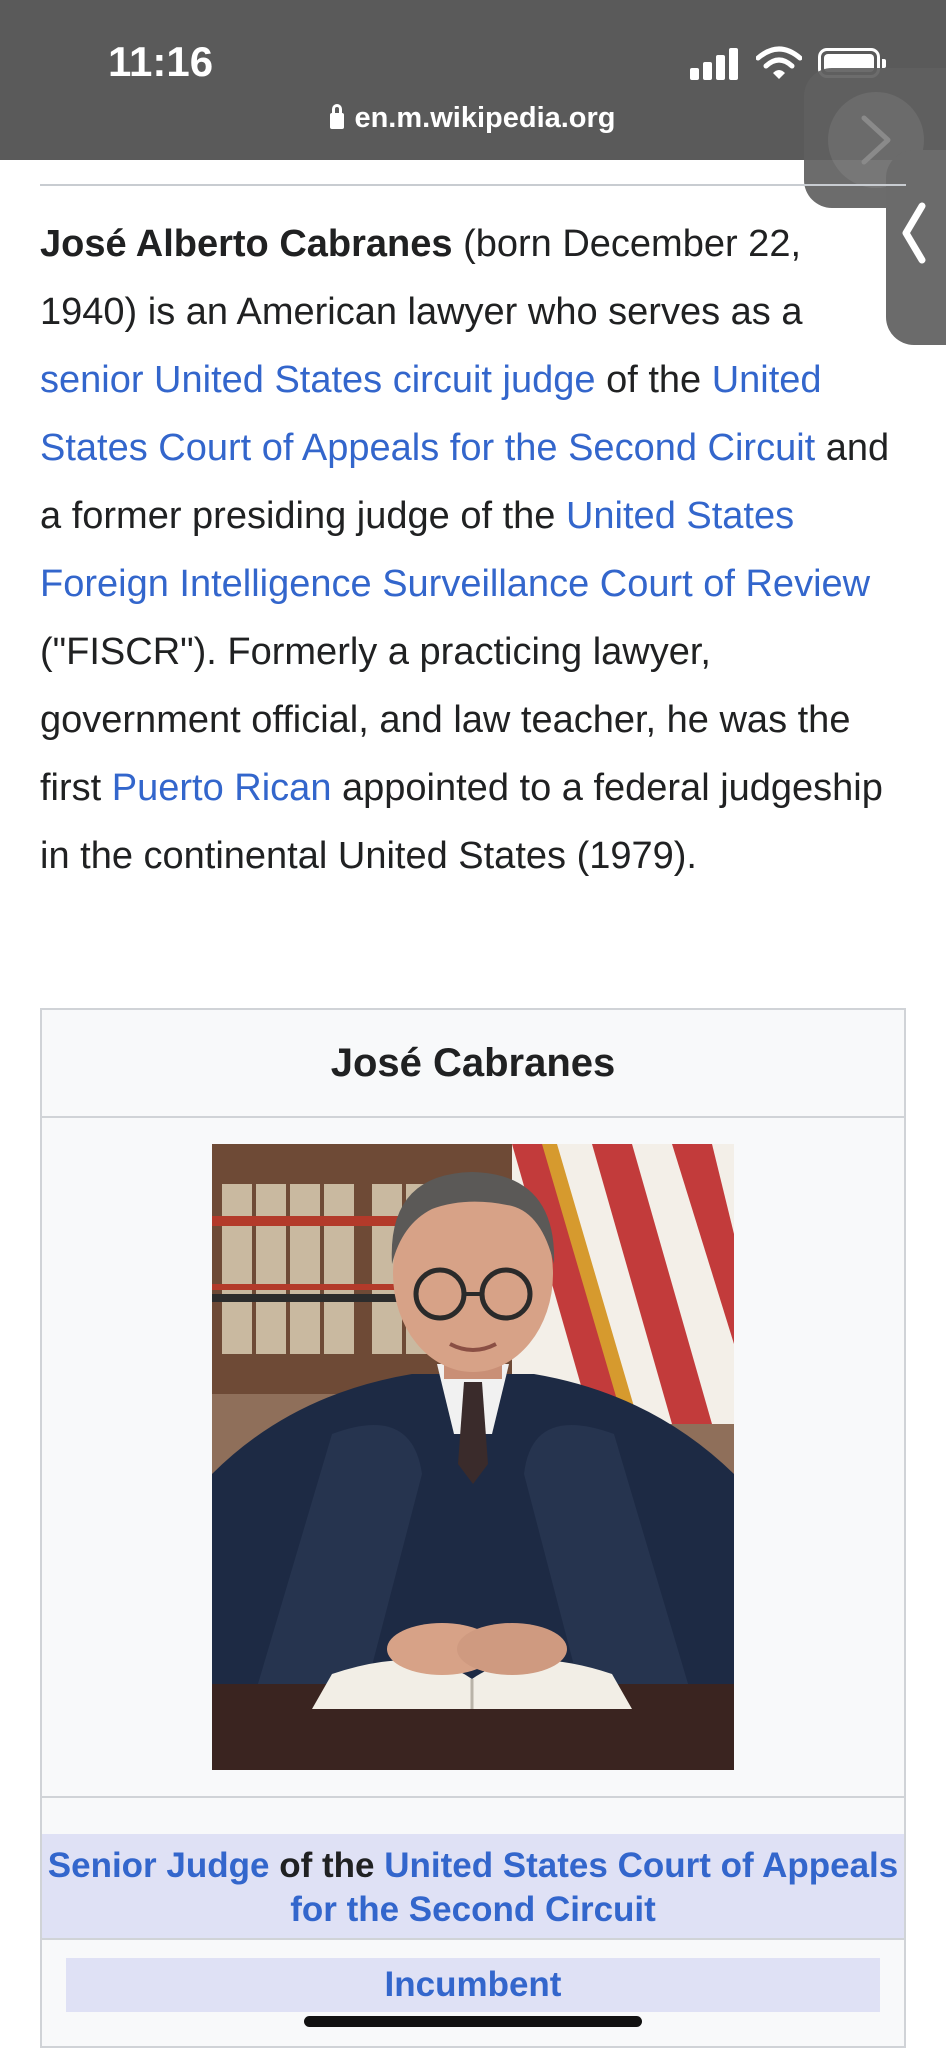 The image size is (946, 2048). I want to click on link-senior-circuit-judge: senior United States circuit judge, so click(318, 380).